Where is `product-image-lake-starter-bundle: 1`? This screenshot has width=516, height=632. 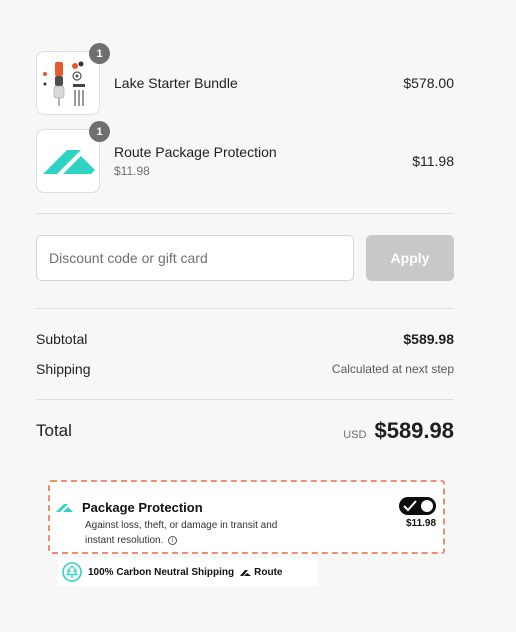 product-image-lake-starter-bundle: 1 is located at coordinates (73, 79).